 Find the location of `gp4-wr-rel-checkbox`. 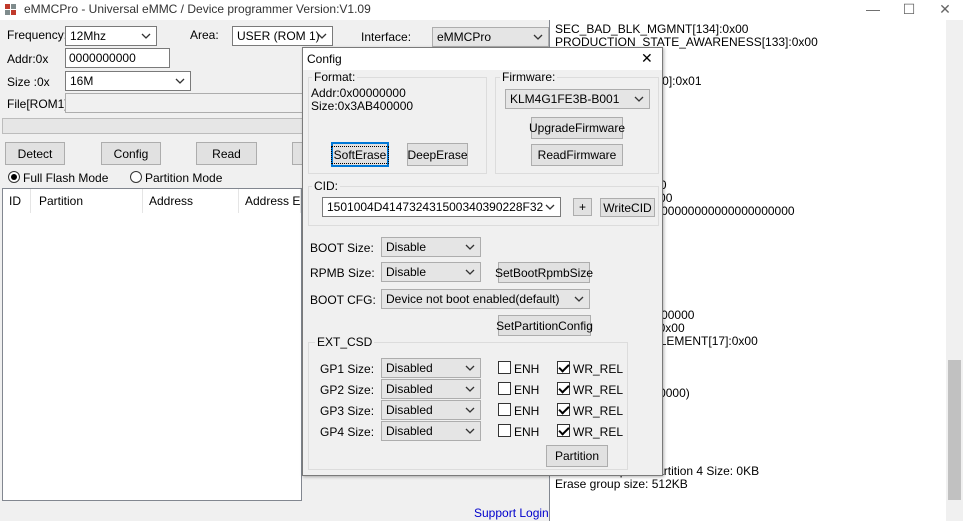

gp4-wr-rel-checkbox is located at coordinates (563, 430).